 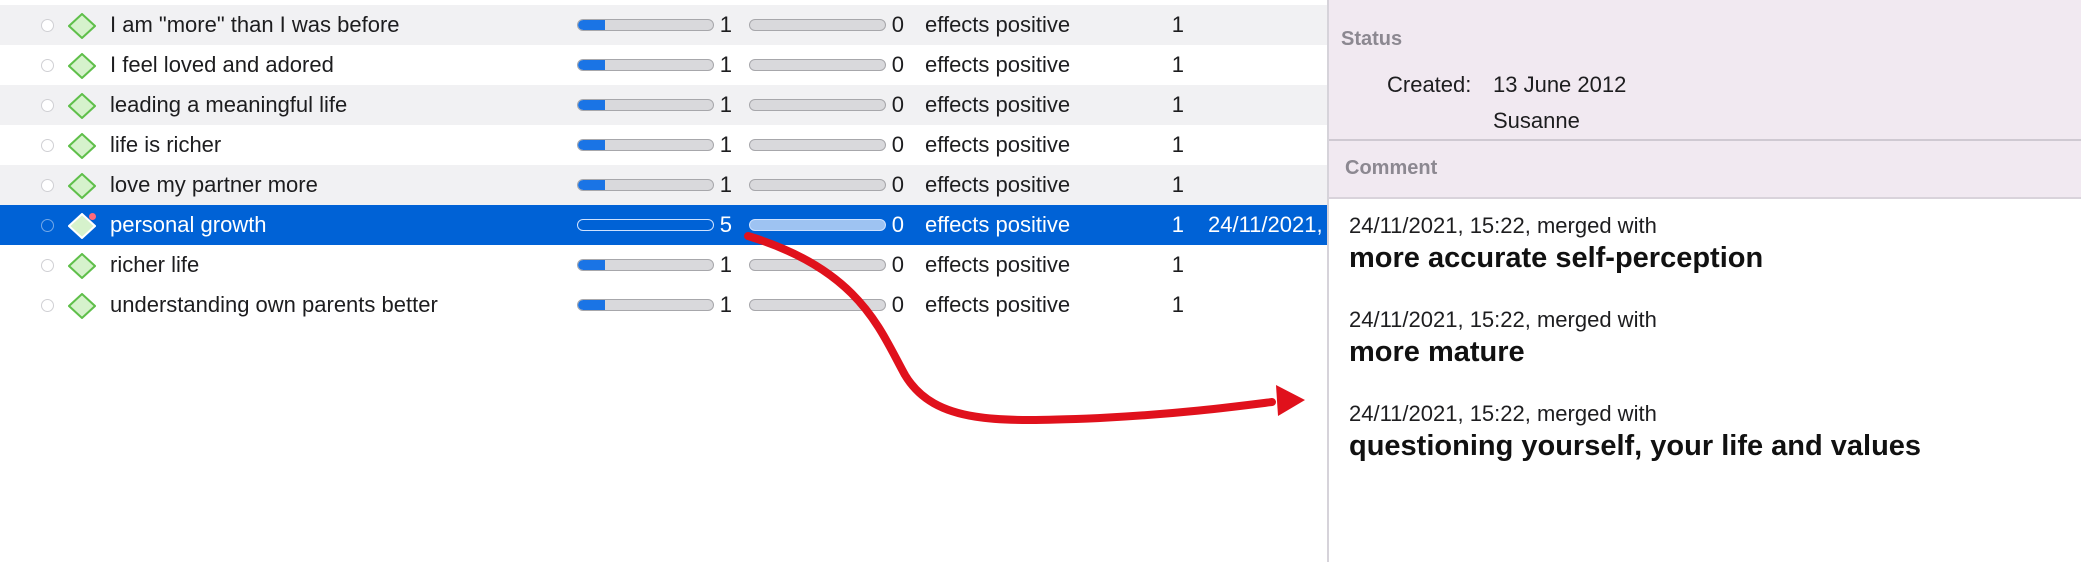 What do you see at coordinates (222, 64) in the screenshot?
I see `code-name: I feel loved and adored` at bounding box center [222, 64].